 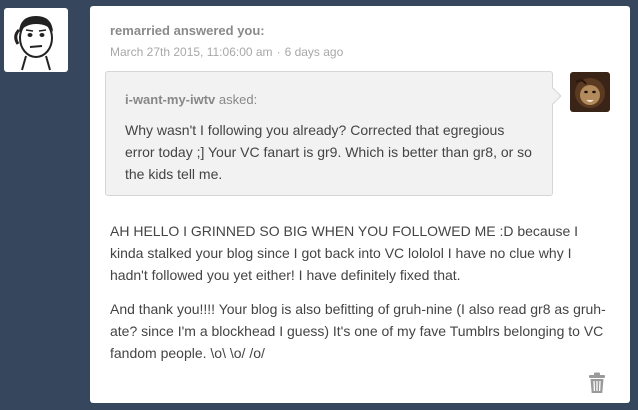 I want to click on author-name-link: remarried, so click(x=140, y=30).